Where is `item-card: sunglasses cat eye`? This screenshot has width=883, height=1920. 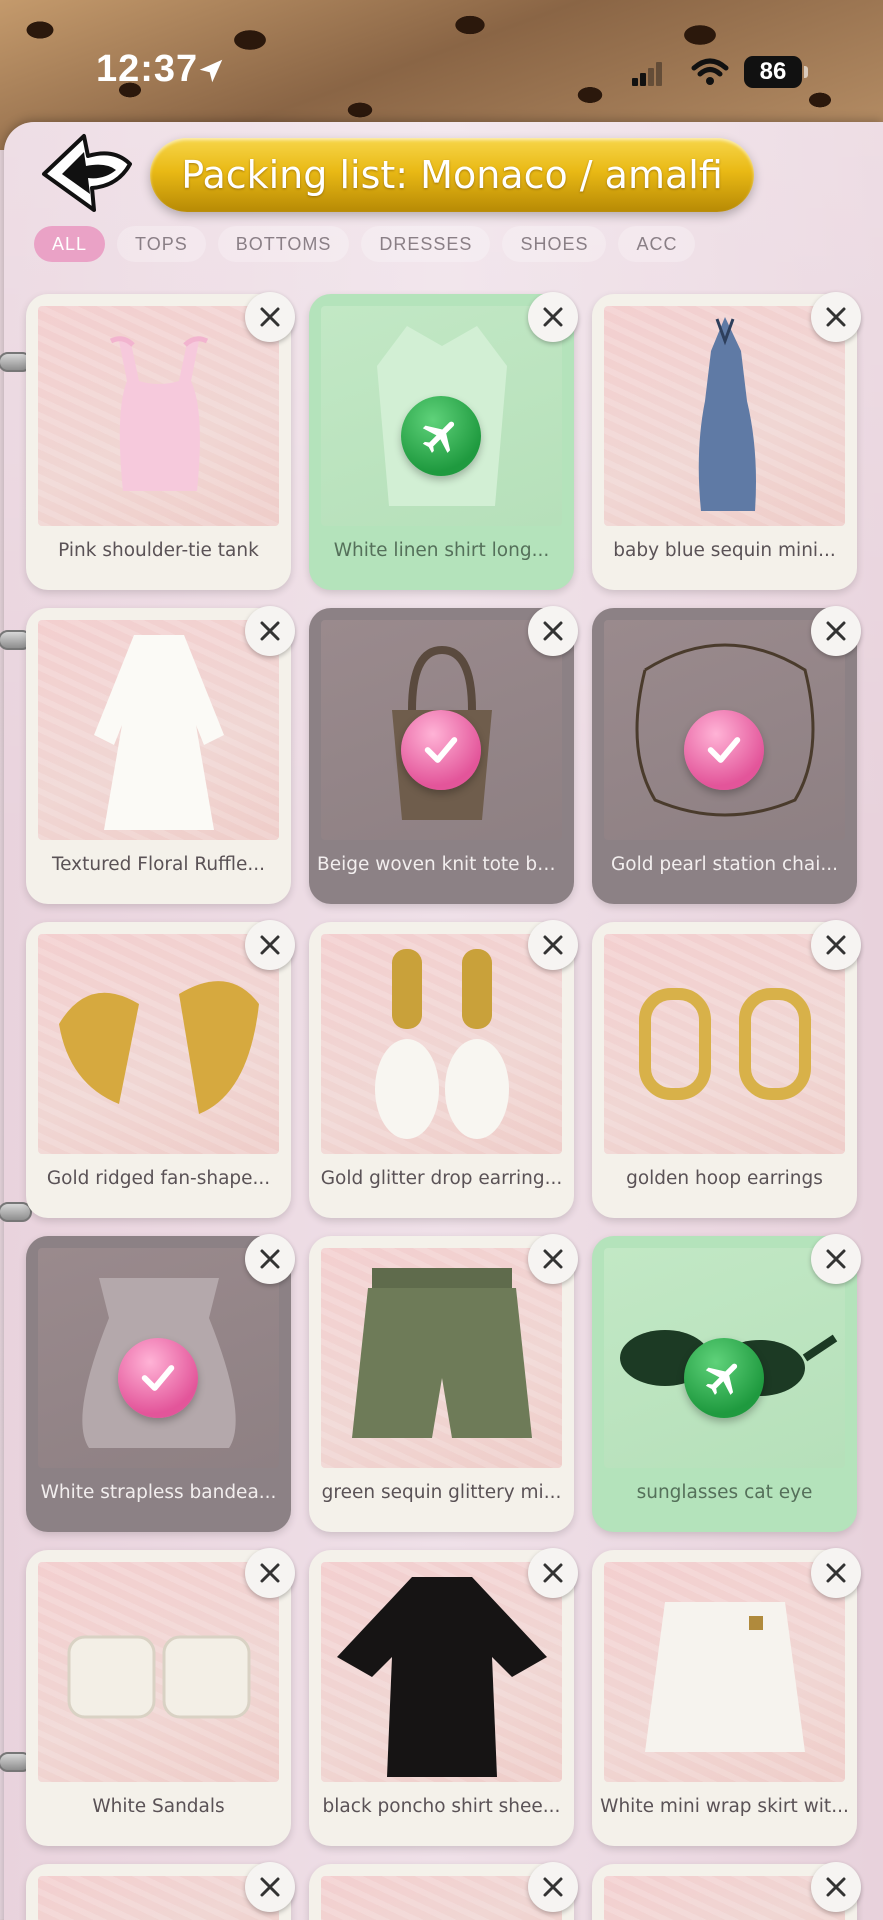 item-card: sunglasses cat eye is located at coordinates (726, 1383).